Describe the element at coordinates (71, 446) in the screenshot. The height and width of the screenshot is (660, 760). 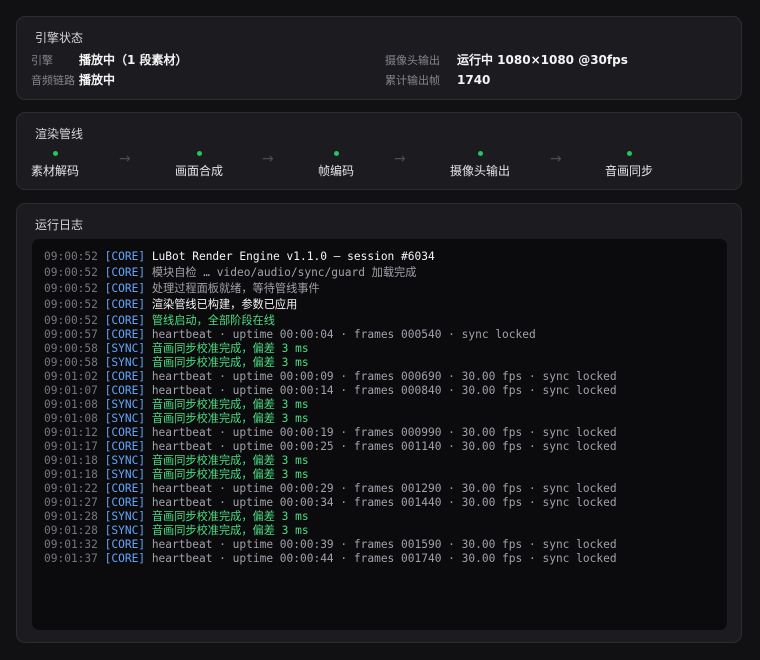
I see `log-timestamp: 09:01:17` at that location.